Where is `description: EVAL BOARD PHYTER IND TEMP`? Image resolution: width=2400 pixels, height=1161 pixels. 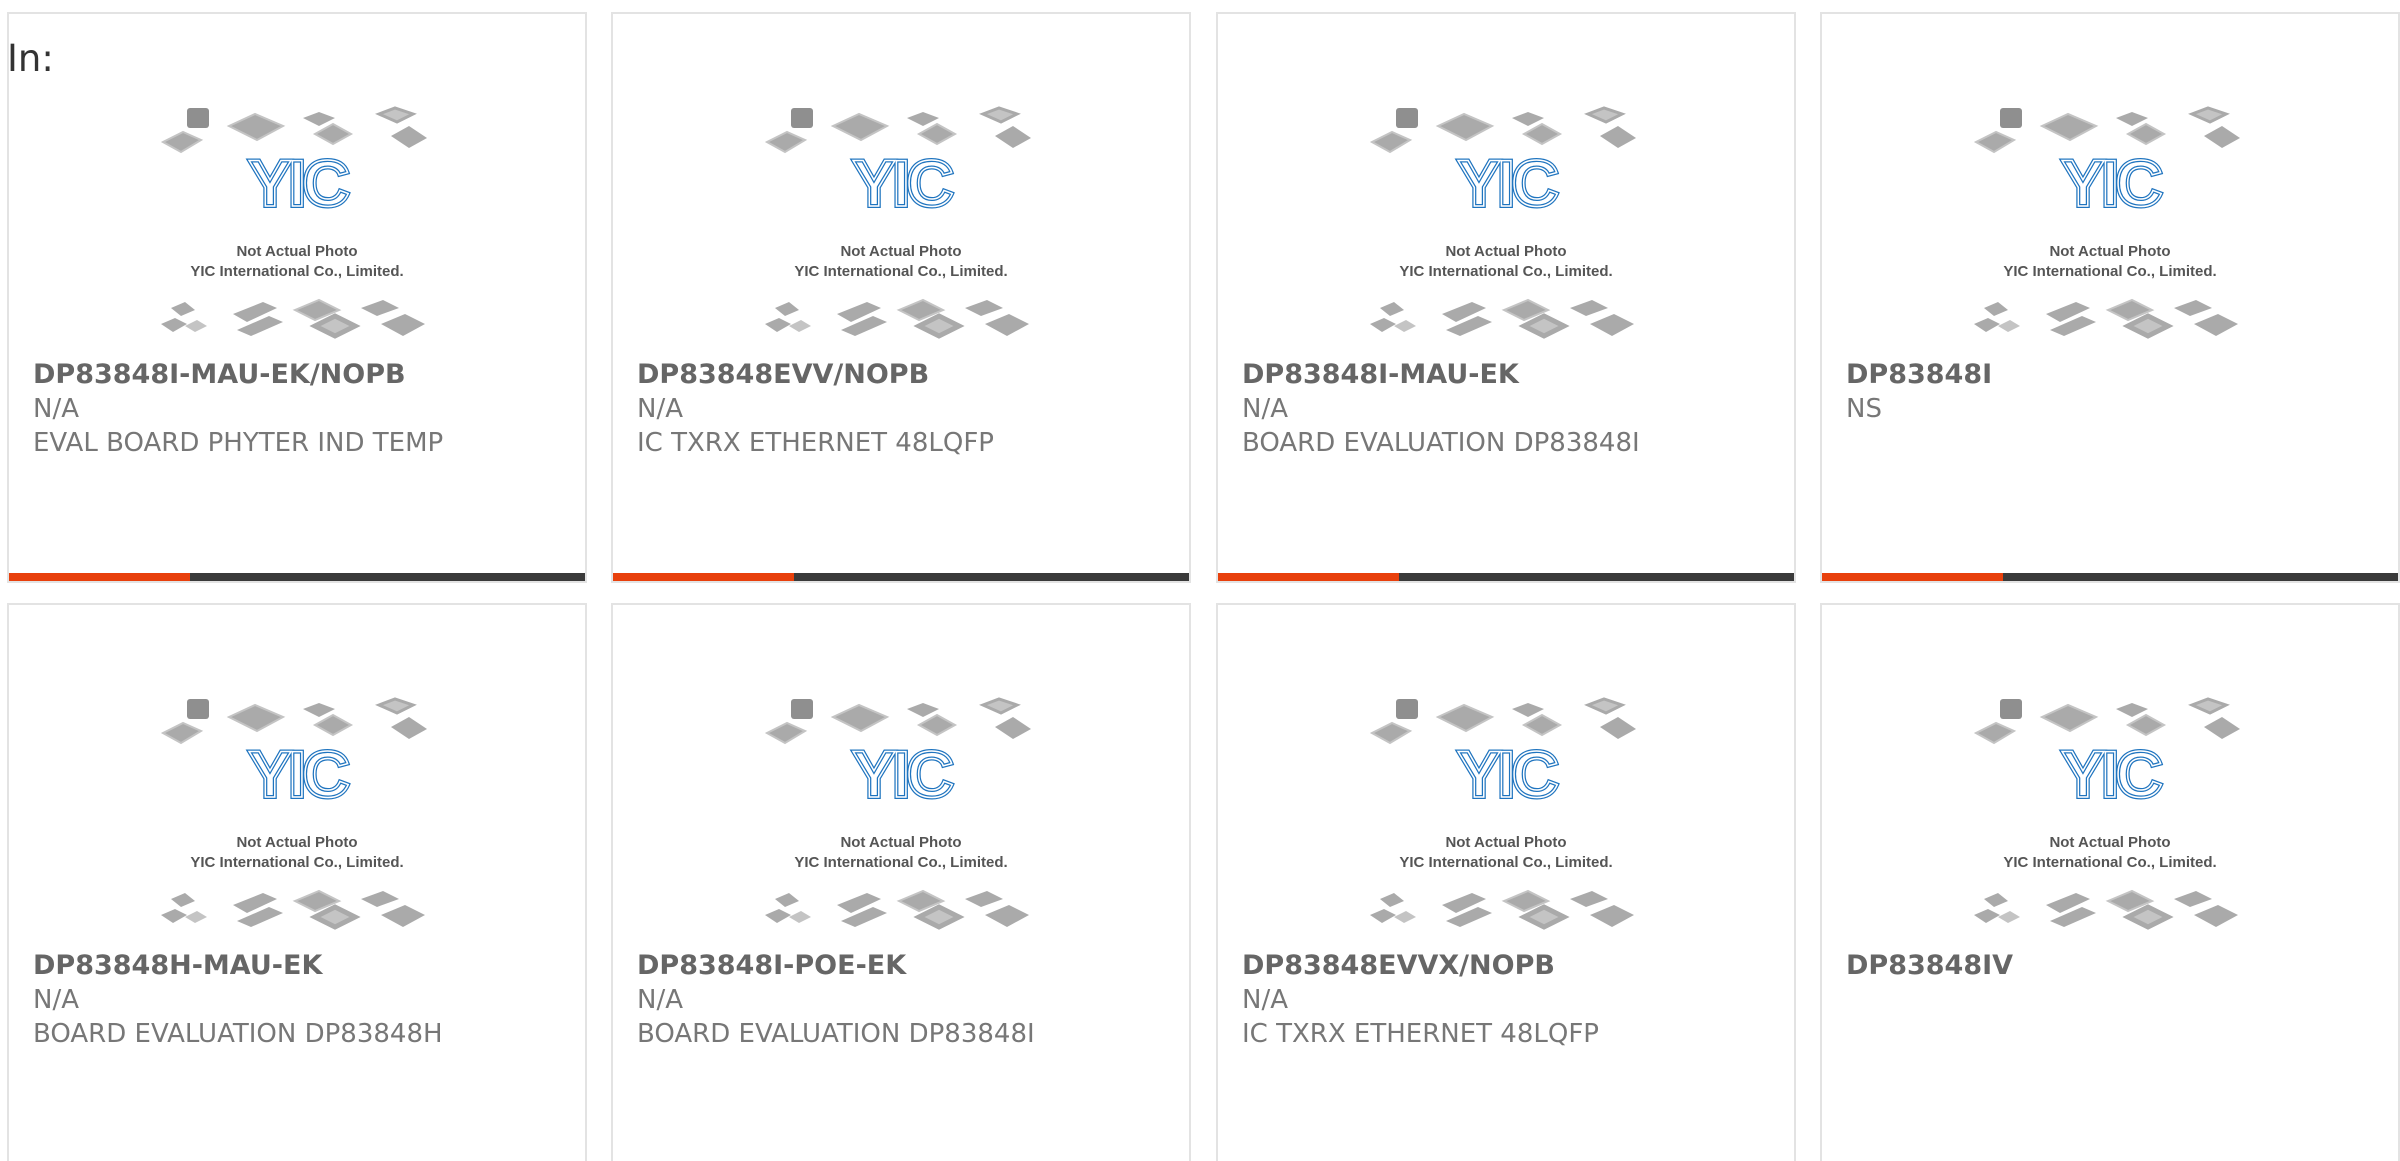 description: EVAL BOARD PHYTER IND TEMP is located at coordinates (238, 443).